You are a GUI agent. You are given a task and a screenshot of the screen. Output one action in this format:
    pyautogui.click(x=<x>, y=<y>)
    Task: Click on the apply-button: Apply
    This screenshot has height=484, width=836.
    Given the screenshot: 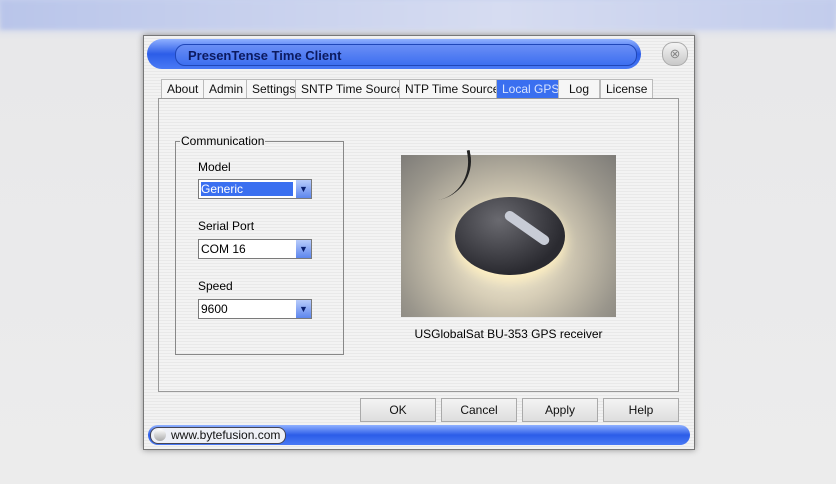 What is the action you would take?
    pyautogui.click(x=560, y=410)
    